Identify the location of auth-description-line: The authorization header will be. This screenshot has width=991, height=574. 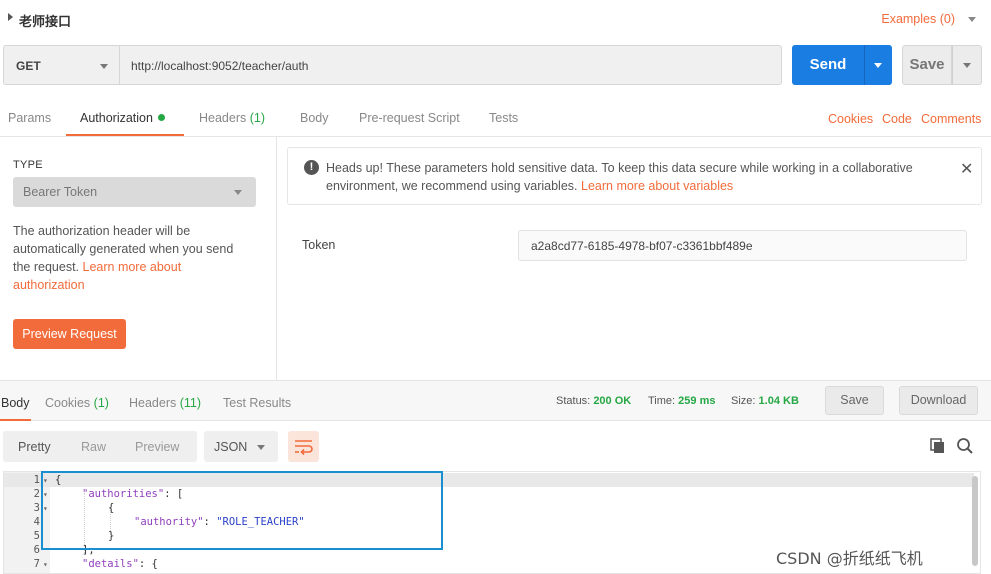
(102, 231).